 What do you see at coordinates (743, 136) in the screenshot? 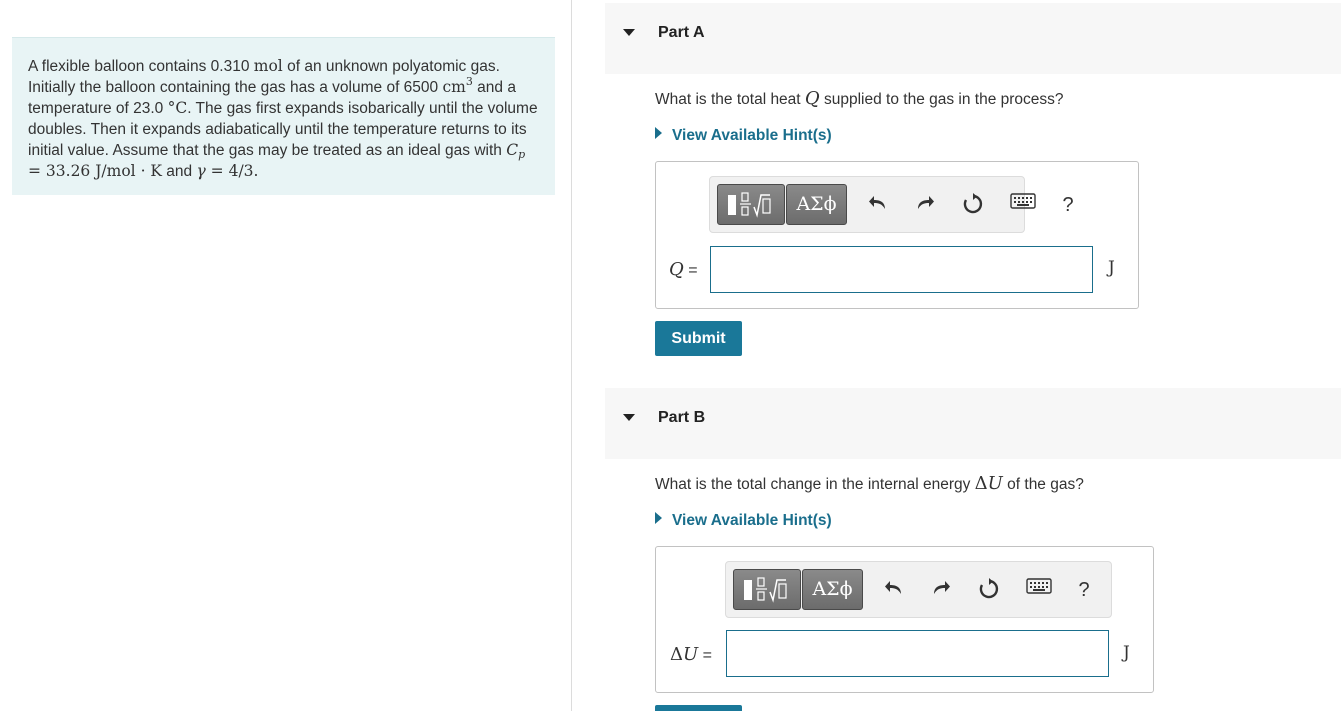
I see `part-a-hint-link: View Available Hint(s)` at bounding box center [743, 136].